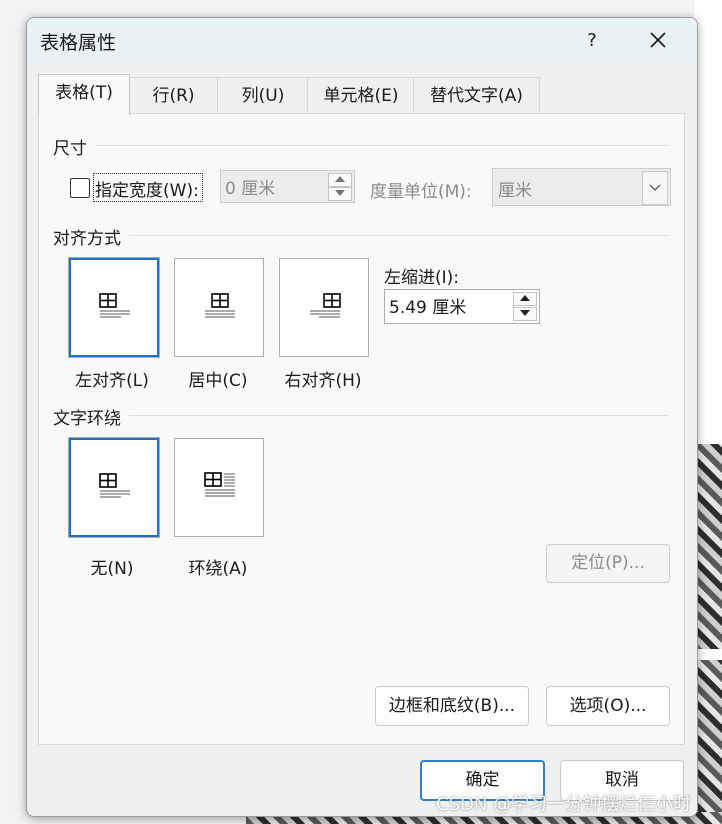 The width and height of the screenshot is (722, 824). Describe the element at coordinates (78, 43) in the screenshot. I see `dialog-title: 表格属性` at that location.